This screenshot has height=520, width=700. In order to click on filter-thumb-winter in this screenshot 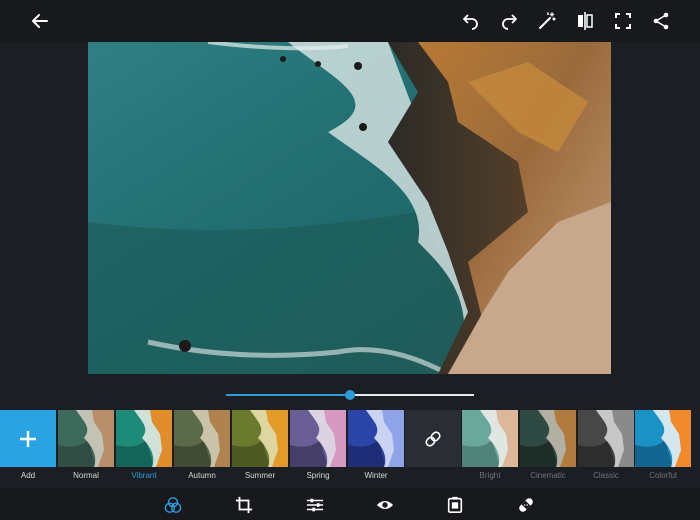, I will do `click(376, 438)`.